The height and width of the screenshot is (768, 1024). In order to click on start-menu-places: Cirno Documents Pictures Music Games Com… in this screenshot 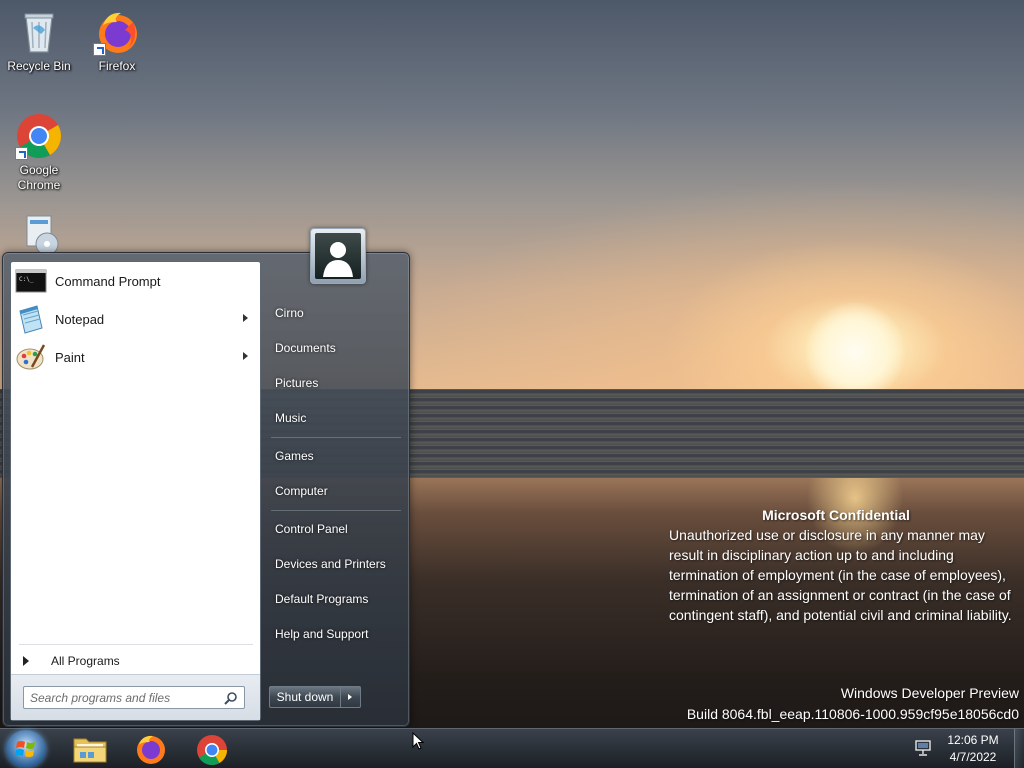, I will do `click(337, 490)`.